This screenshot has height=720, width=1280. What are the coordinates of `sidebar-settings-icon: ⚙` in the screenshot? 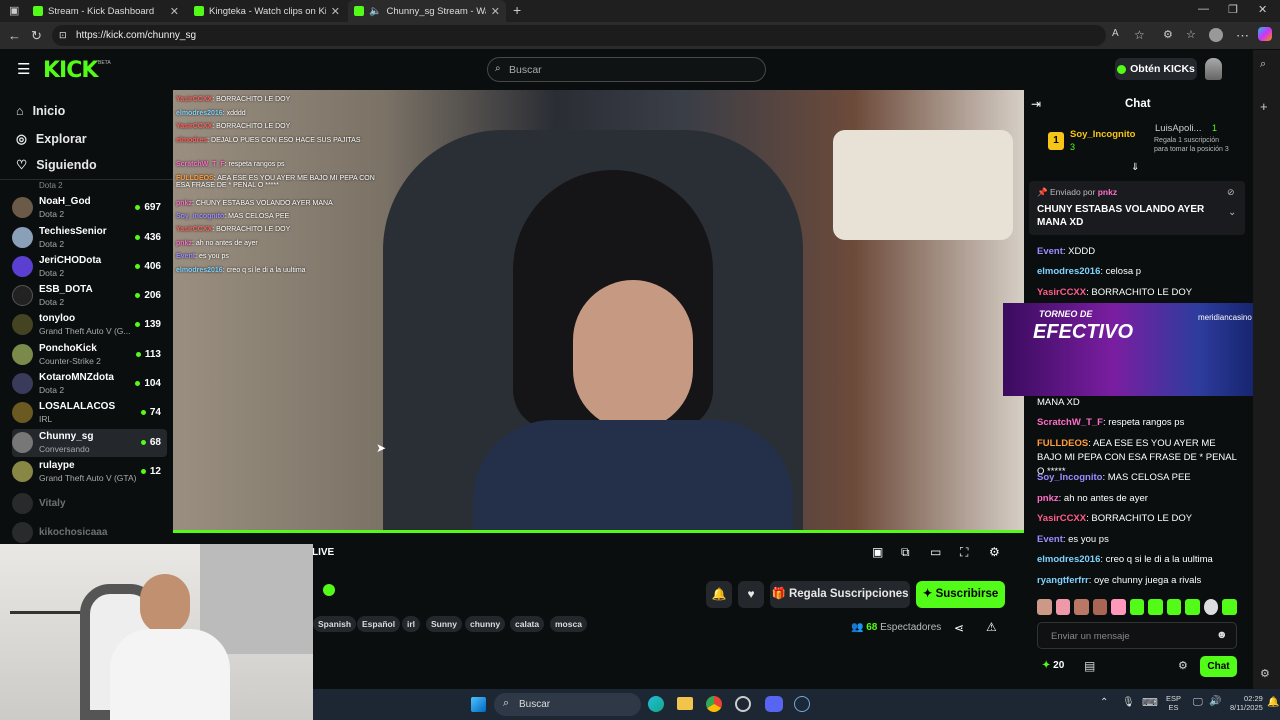 It's located at (1265, 673).